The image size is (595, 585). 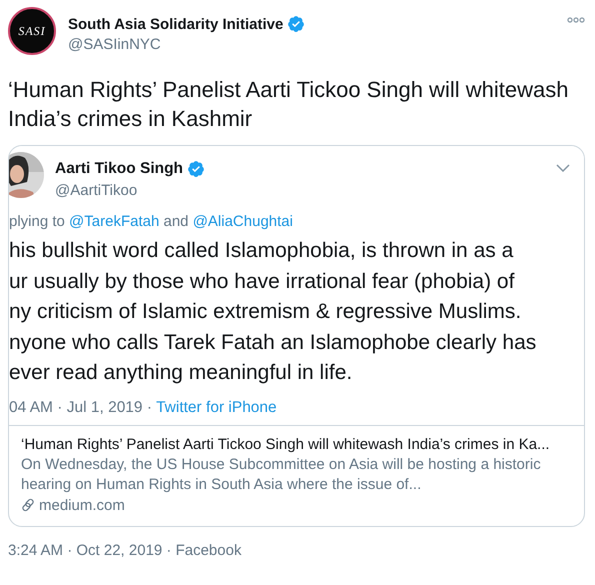 I want to click on link-icon, so click(x=28, y=505).